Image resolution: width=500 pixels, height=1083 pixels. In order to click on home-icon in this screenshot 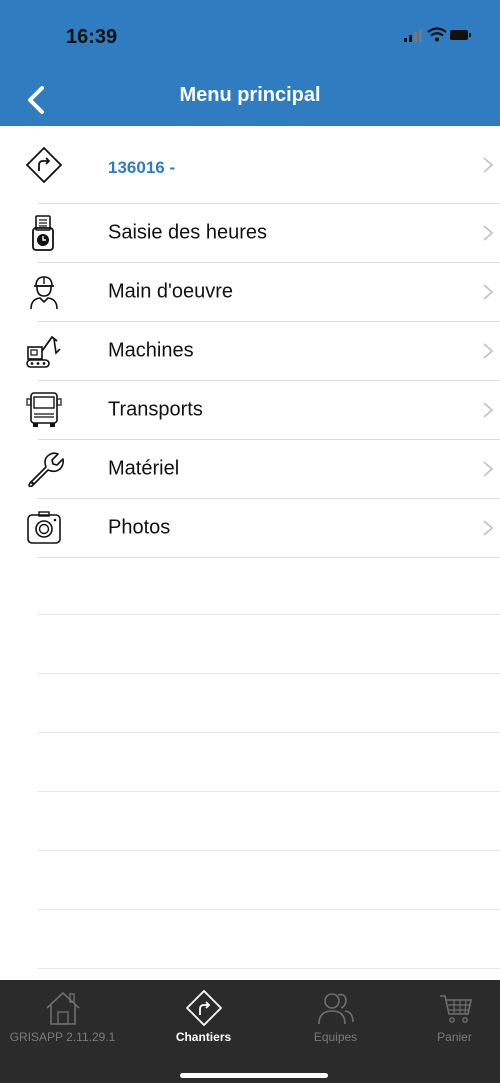, I will do `click(62, 1008)`.